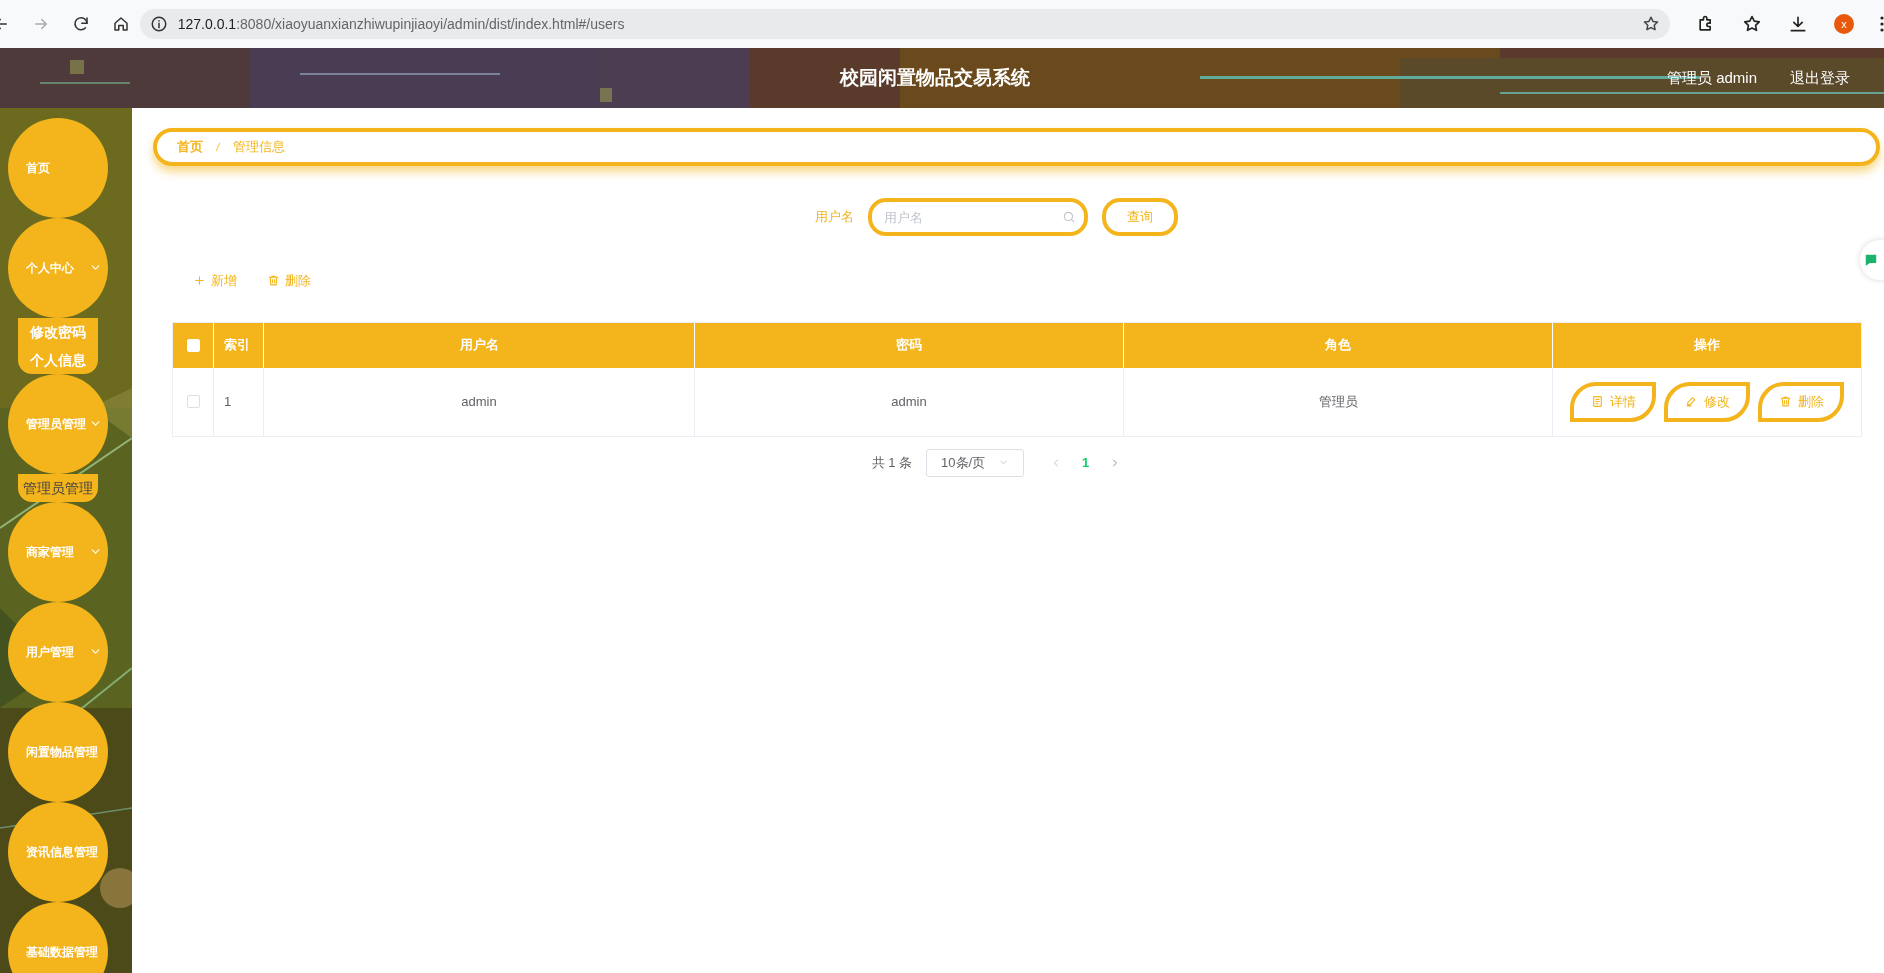  I want to click on column-header: 用户名, so click(479, 345).